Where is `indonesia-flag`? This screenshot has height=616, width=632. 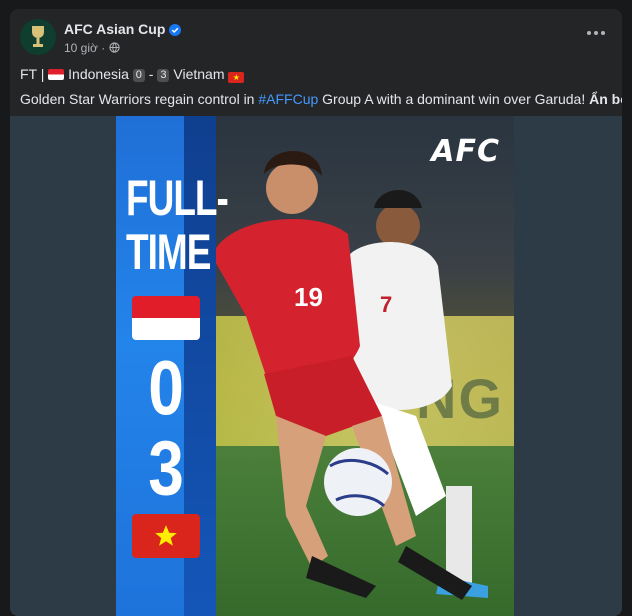 indonesia-flag is located at coordinates (166, 318).